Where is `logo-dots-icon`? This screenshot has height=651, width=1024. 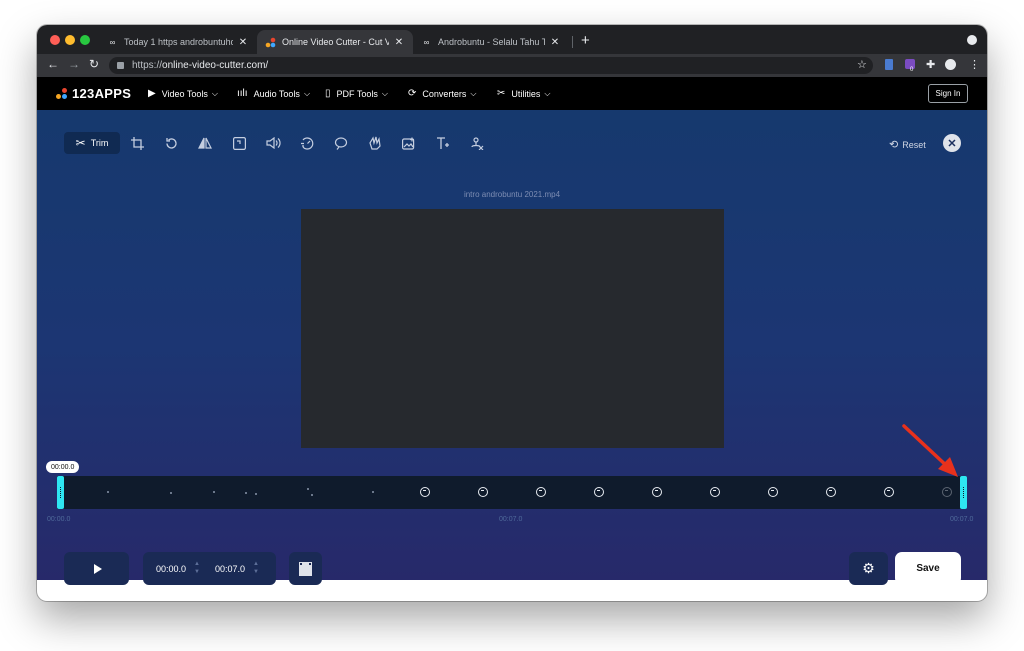
logo-dots-icon is located at coordinates (62, 93).